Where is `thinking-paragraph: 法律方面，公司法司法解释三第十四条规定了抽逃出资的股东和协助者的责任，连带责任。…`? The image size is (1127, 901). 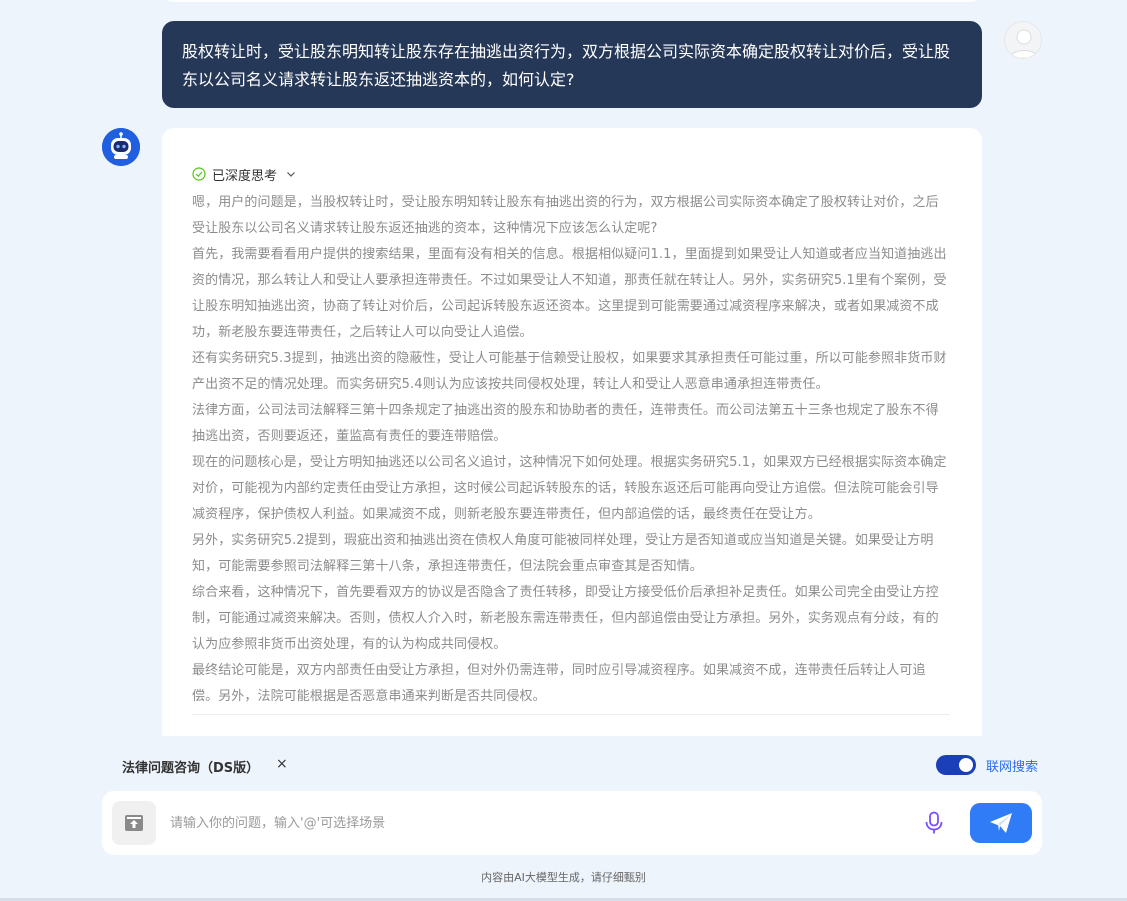
thinking-paragraph: 法律方面，公司法司法解释三第十四条规定了抽逃出资的股东和协助者的责任，连带责任。… is located at coordinates (565, 423).